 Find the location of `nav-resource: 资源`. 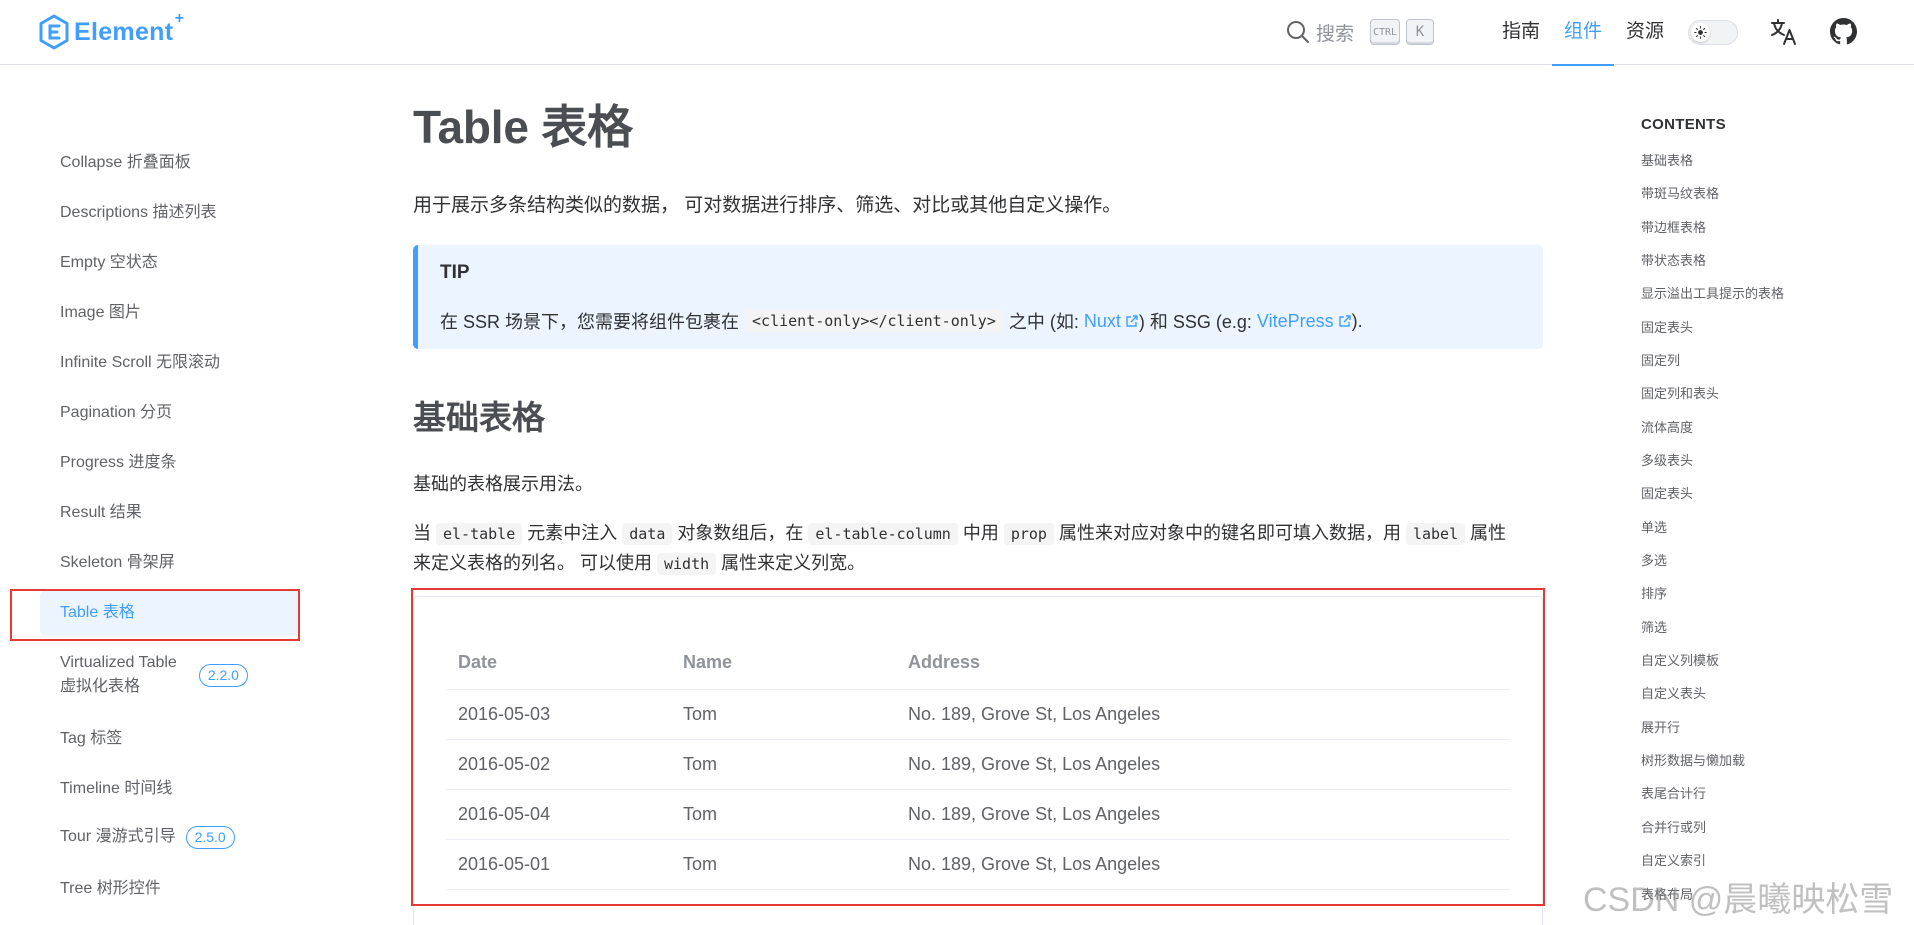

nav-resource: 资源 is located at coordinates (1645, 32).